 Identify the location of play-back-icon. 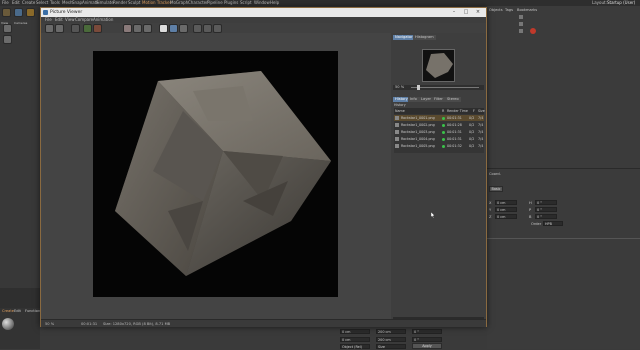
(197, 28).